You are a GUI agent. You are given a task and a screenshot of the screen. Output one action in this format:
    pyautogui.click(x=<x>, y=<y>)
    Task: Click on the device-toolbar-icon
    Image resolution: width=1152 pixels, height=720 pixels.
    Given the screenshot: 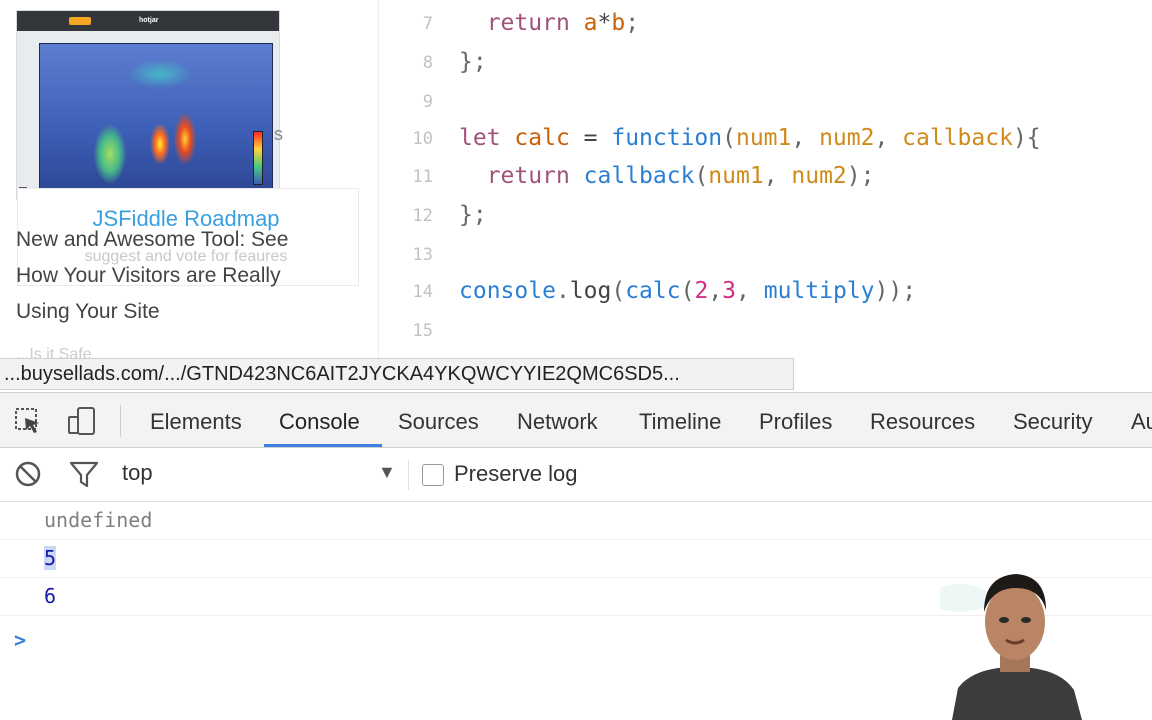 What is the action you would take?
    pyautogui.click(x=82, y=421)
    